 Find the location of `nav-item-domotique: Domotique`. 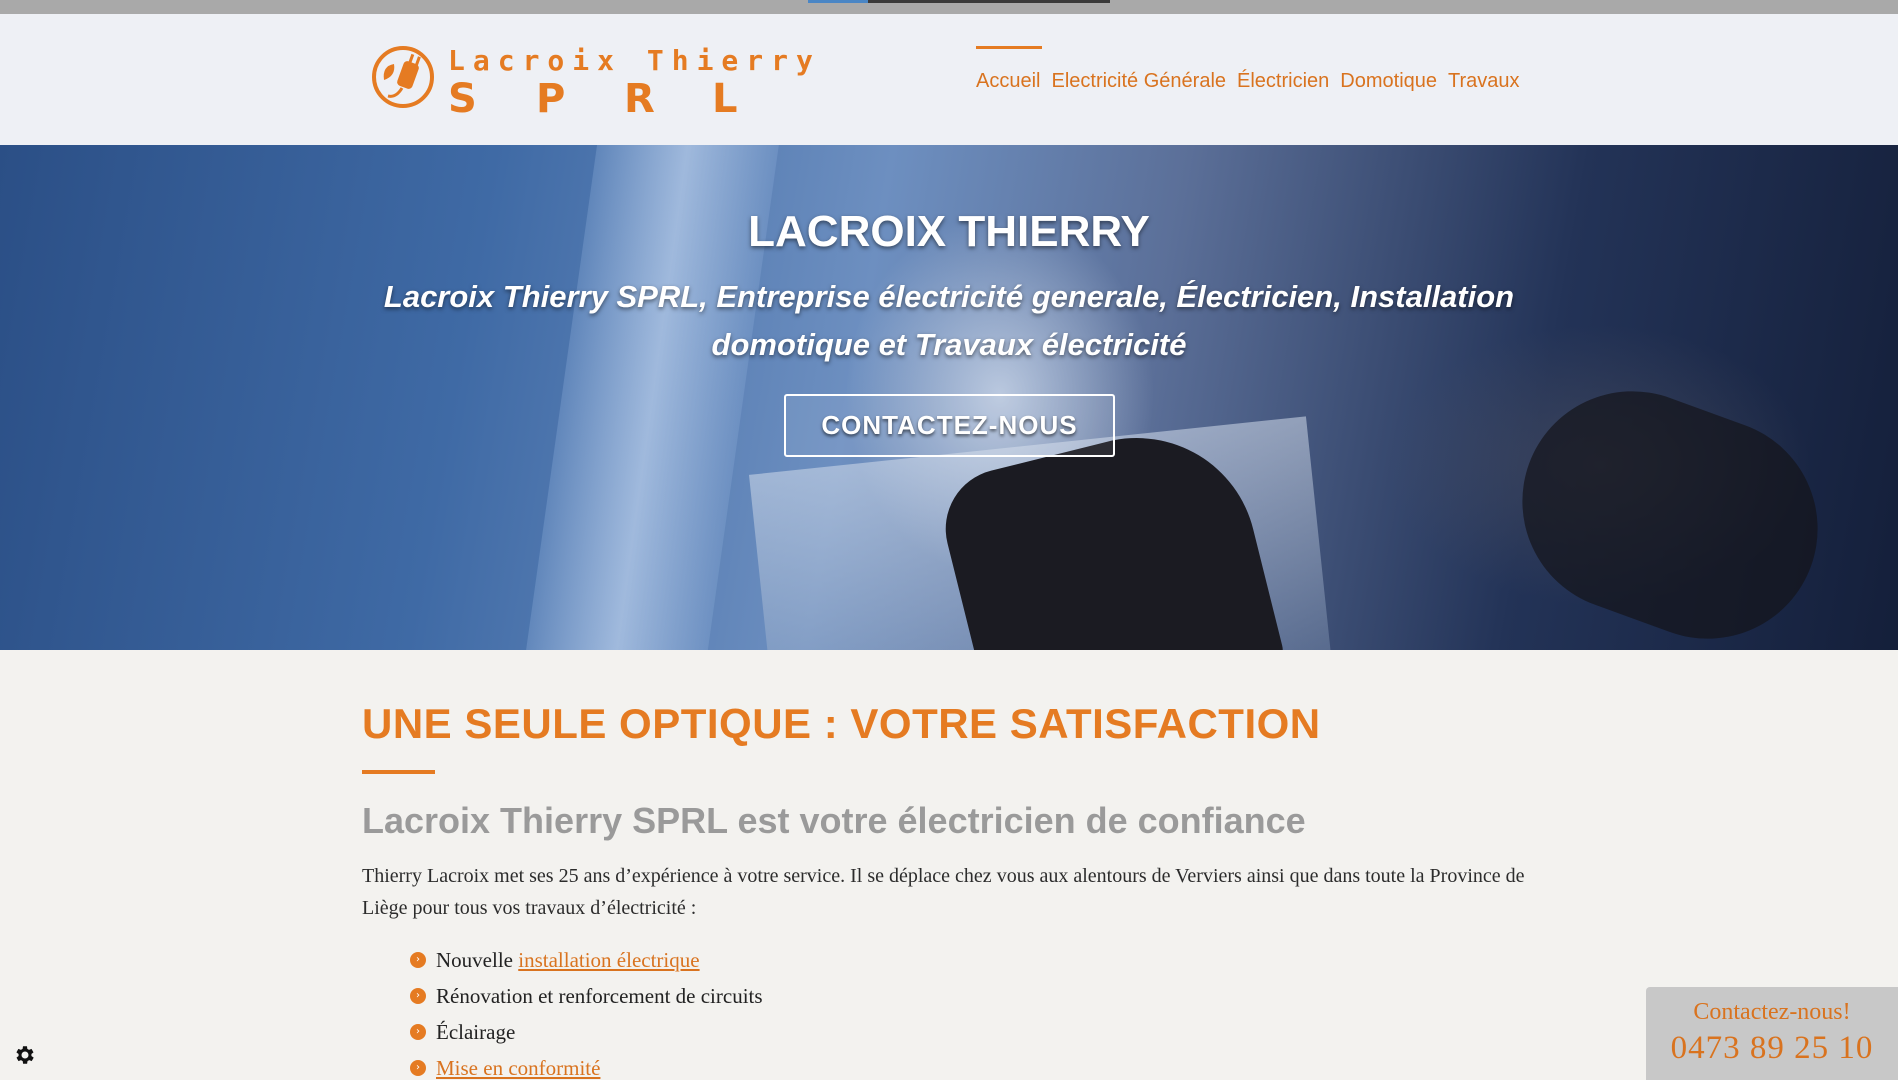

nav-item-domotique: Domotique is located at coordinates (1388, 78).